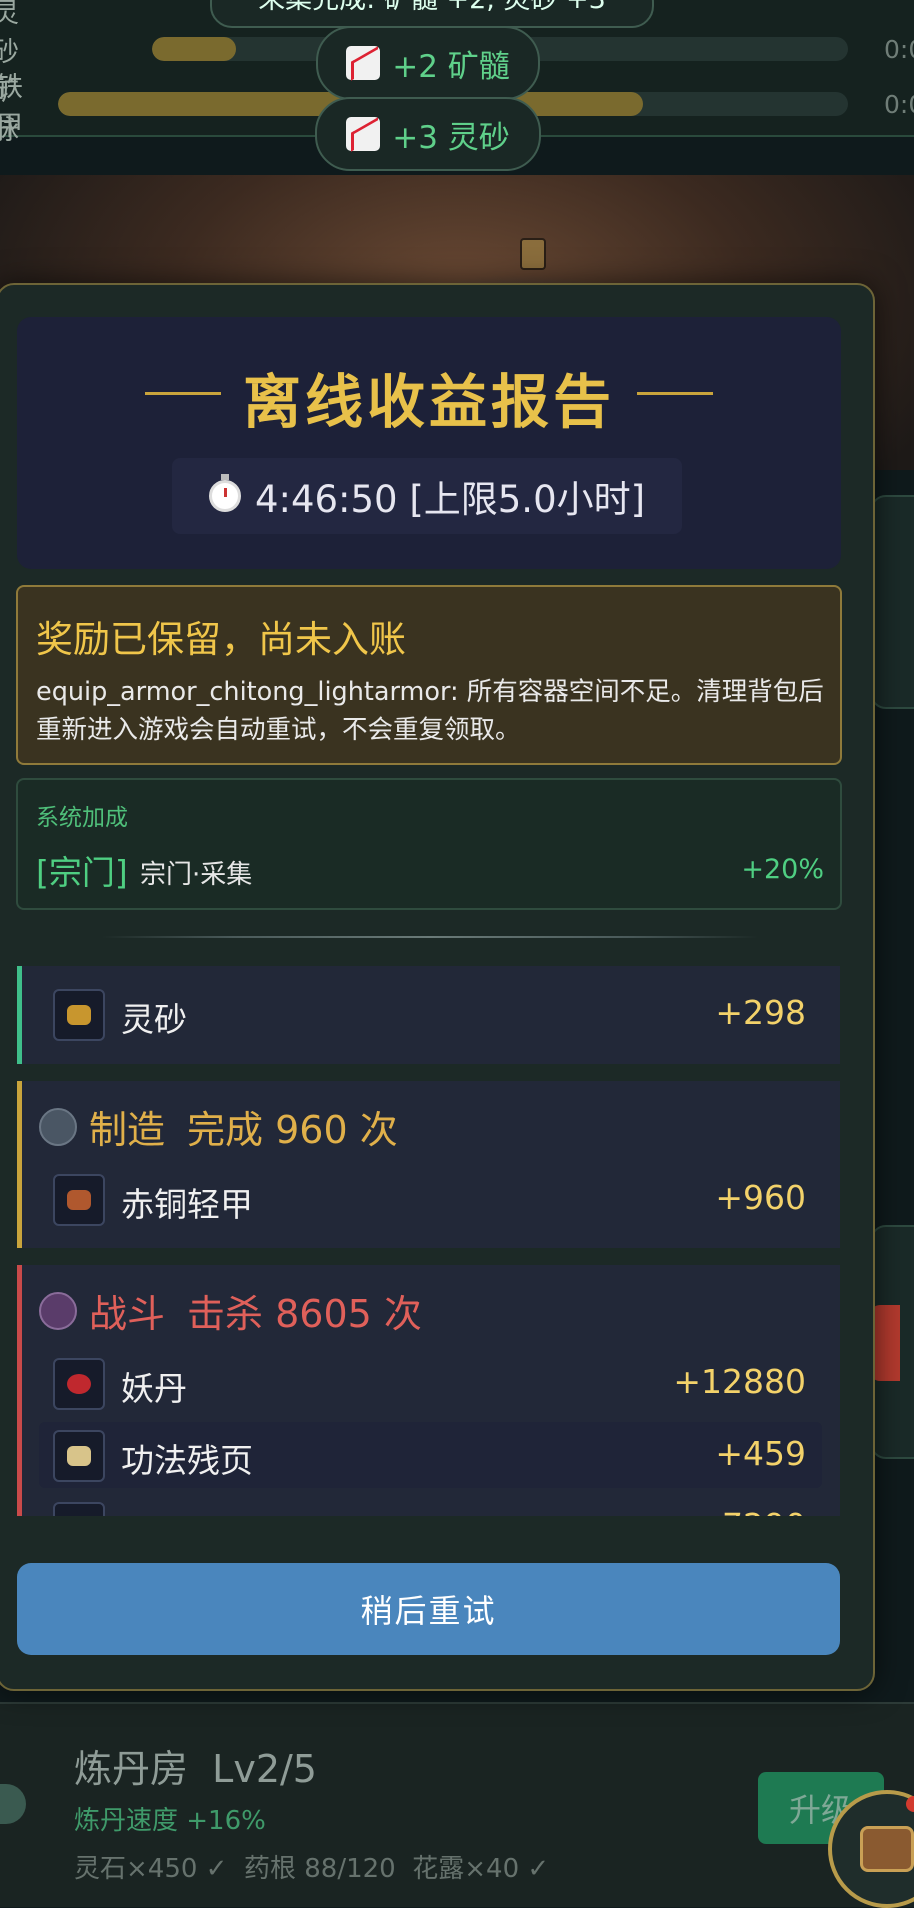 The height and width of the screenshot is (1908, 914). I want to click on item-name: 赤铜轻甲, so click(187, 1204).